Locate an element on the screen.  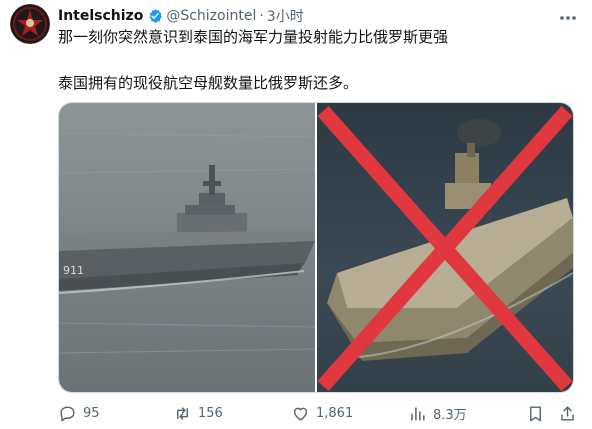
post-timestamp: 3小时 is located at coordinates (285, 16).